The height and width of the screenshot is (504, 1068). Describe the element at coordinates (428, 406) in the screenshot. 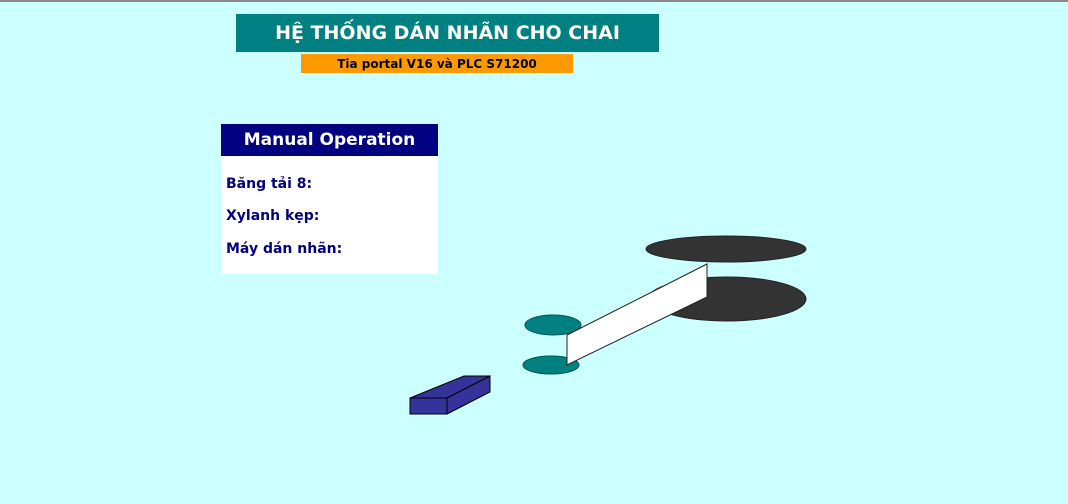

I see `conveyor-front` at that location.